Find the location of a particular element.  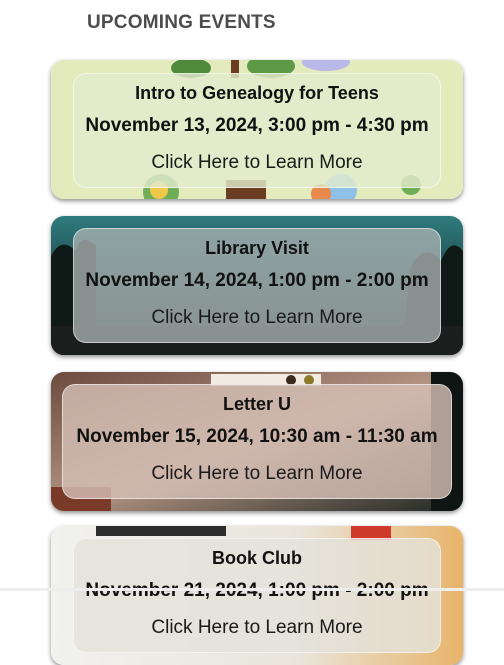

event-date: November 15, 2024, 10:30 am - 11:30 am is located at coordinates (257, 436).